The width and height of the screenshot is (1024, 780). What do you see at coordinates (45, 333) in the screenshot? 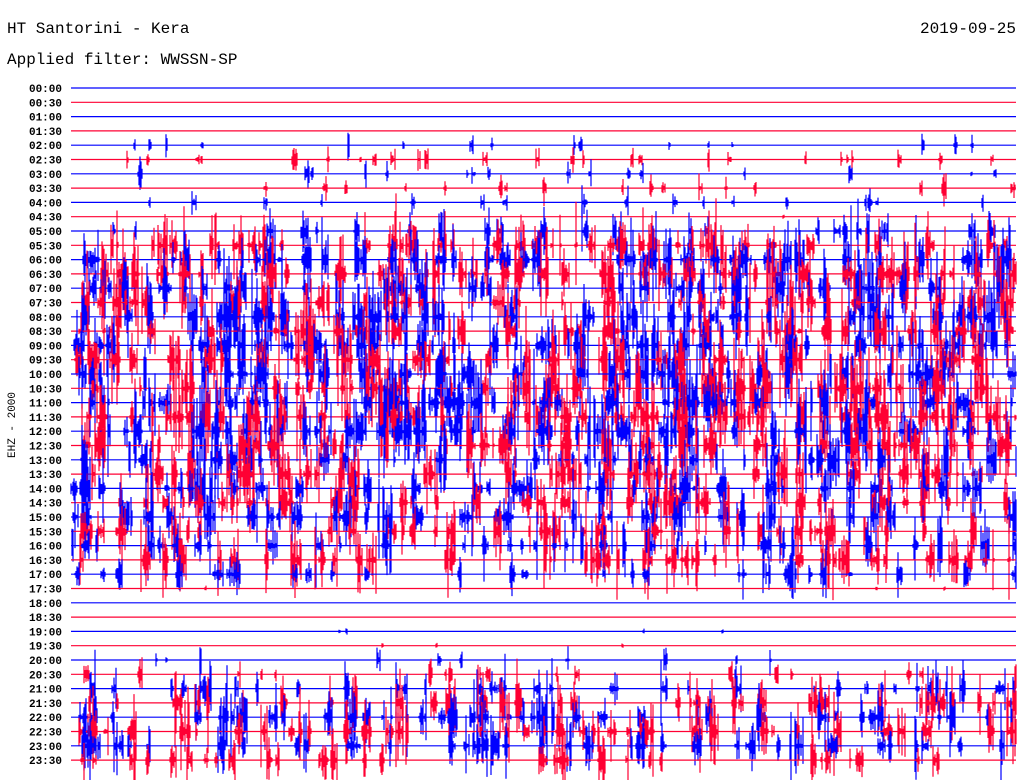
I see `tick-label: 08:30` at bounding box center [45, 333].